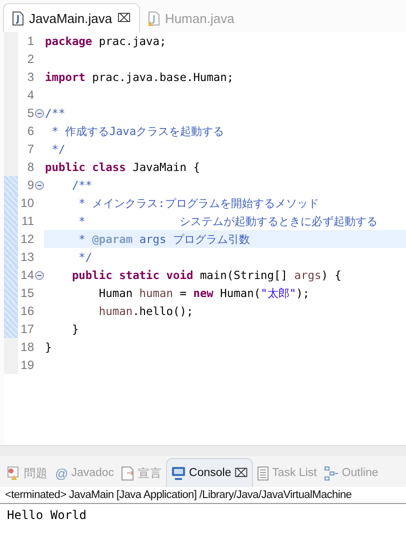 The image size is (406, 542). Describe the element at coordinates (203, 495) in the screenshot. I see `console-header: <terminated> JavaMain [Java Application] /Library/Java/JavaVirtualMachine` at that location.